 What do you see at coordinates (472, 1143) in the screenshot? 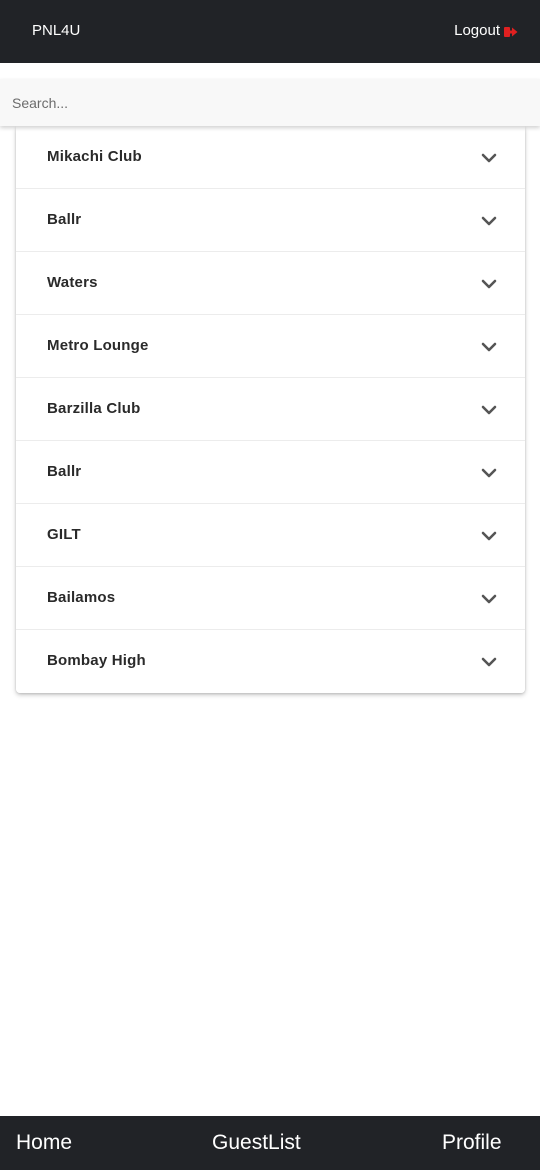
I see `nav-profile: Profile` at bounding box center [472, 1143].